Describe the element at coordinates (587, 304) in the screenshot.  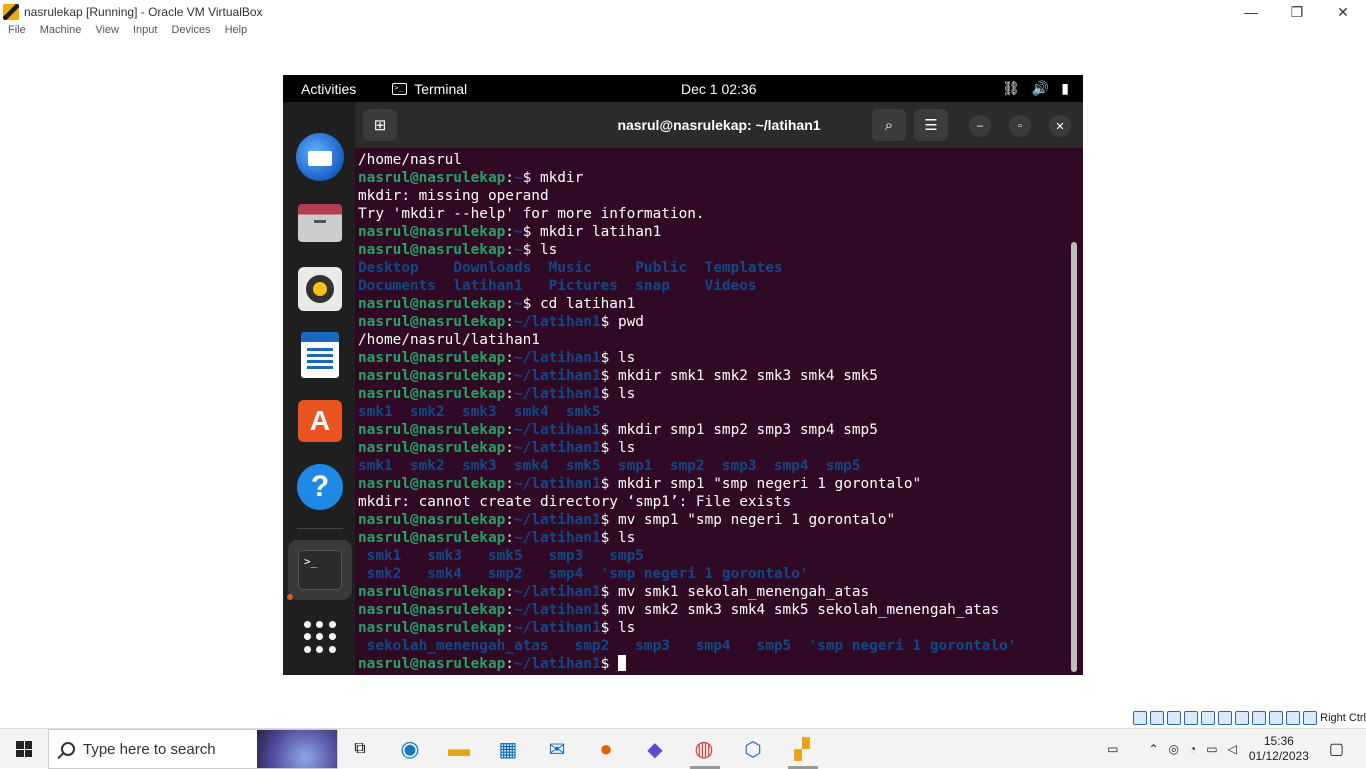
I see `command-text: cd latihan1` at that location.